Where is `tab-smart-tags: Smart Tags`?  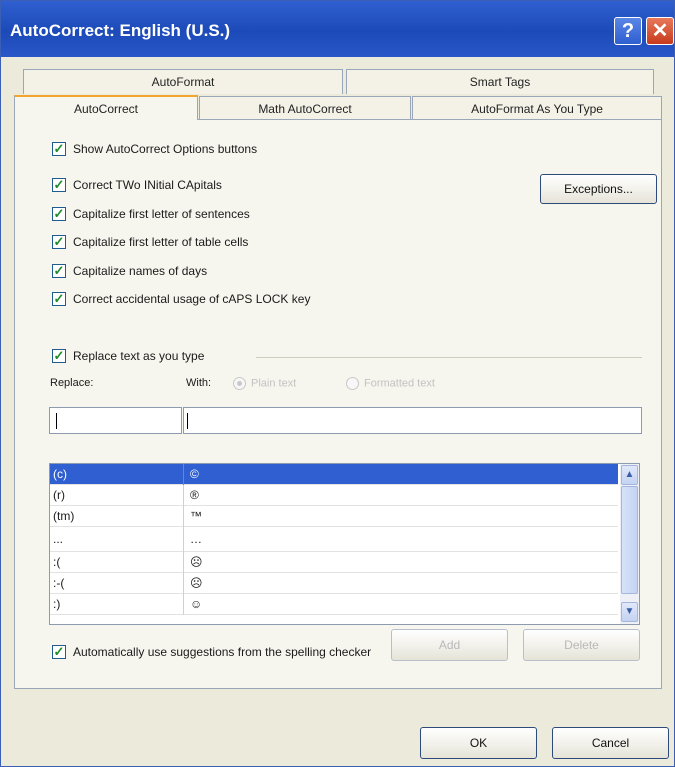 tab-smart-tags: Smart Tags is located at coordinates (500, 81).